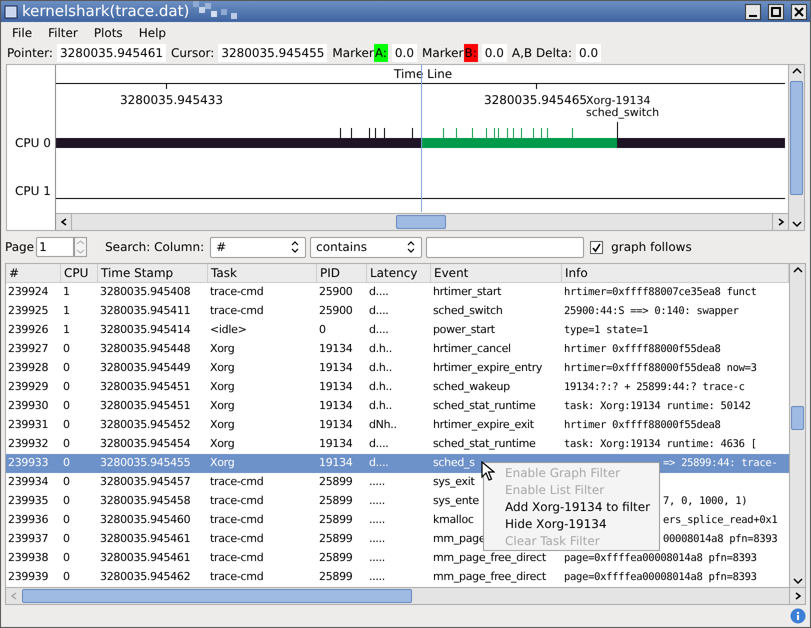  What do you see at coordinates (145, 539) in the screenshot?
I see `table-cell-text: 3280035.945461` at bounding box center [145, 539].